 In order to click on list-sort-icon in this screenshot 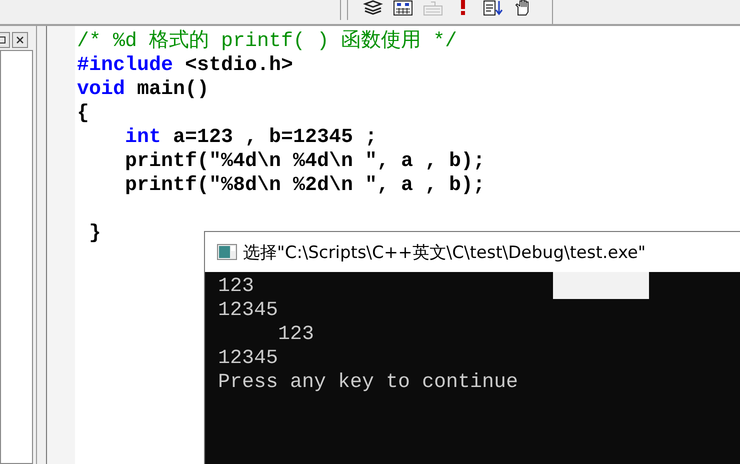, I will do `click(493, 8)`.